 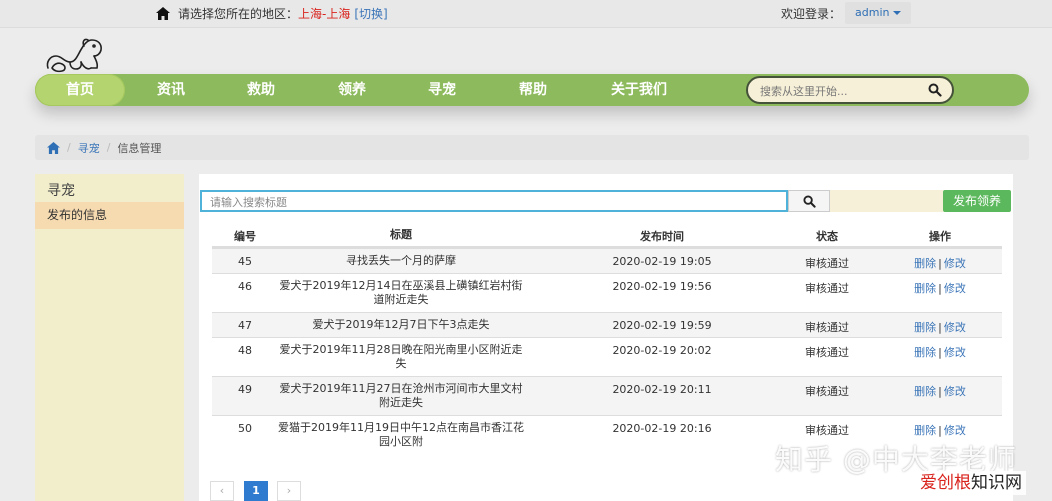 What do you see at coordinates (996, 483) in the screenshot?
I see `watermark-part-b: 知识网` at bounding box center [996, 483].